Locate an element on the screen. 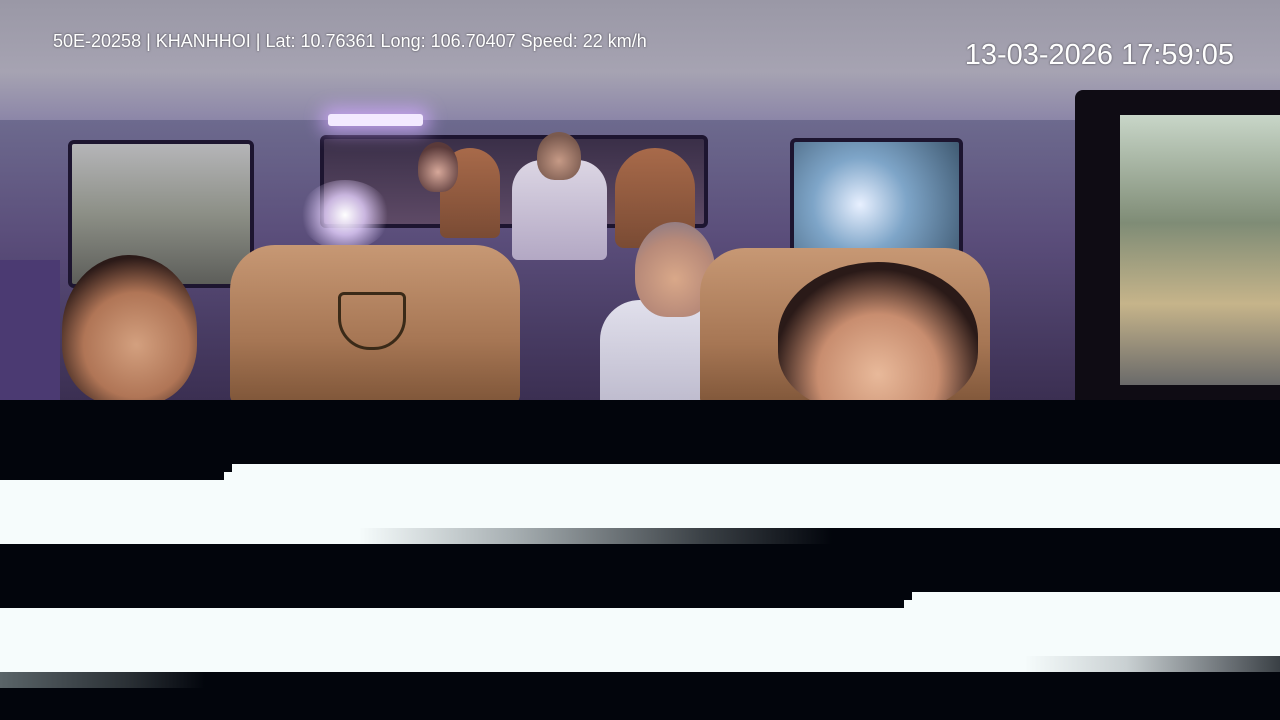 The width and height of the screenshot is (1280, 720). ceiling-light is located at coordinates (375, 120).